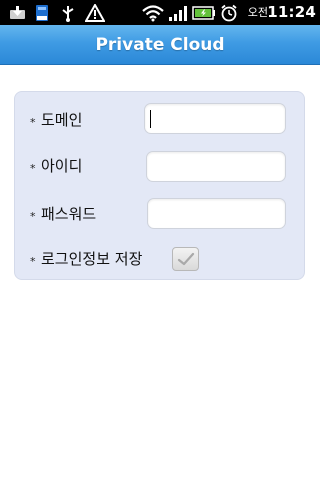  I want to click on title-bar: Private Cloud, so click(160, 45).